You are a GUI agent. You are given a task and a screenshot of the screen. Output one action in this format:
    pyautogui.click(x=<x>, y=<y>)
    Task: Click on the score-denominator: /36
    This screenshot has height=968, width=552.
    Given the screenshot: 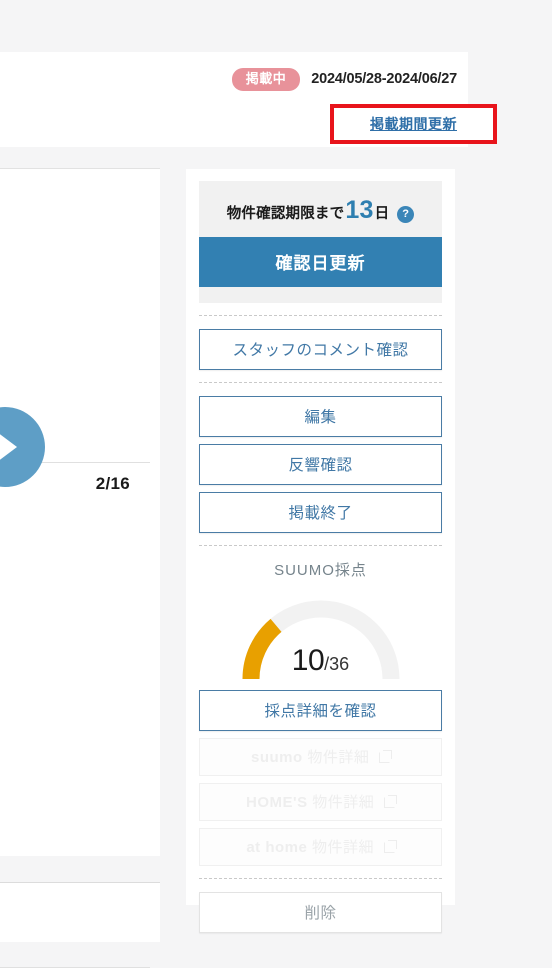 What is the action you would take?
    pyautogui.click(x=337, y=664)
    